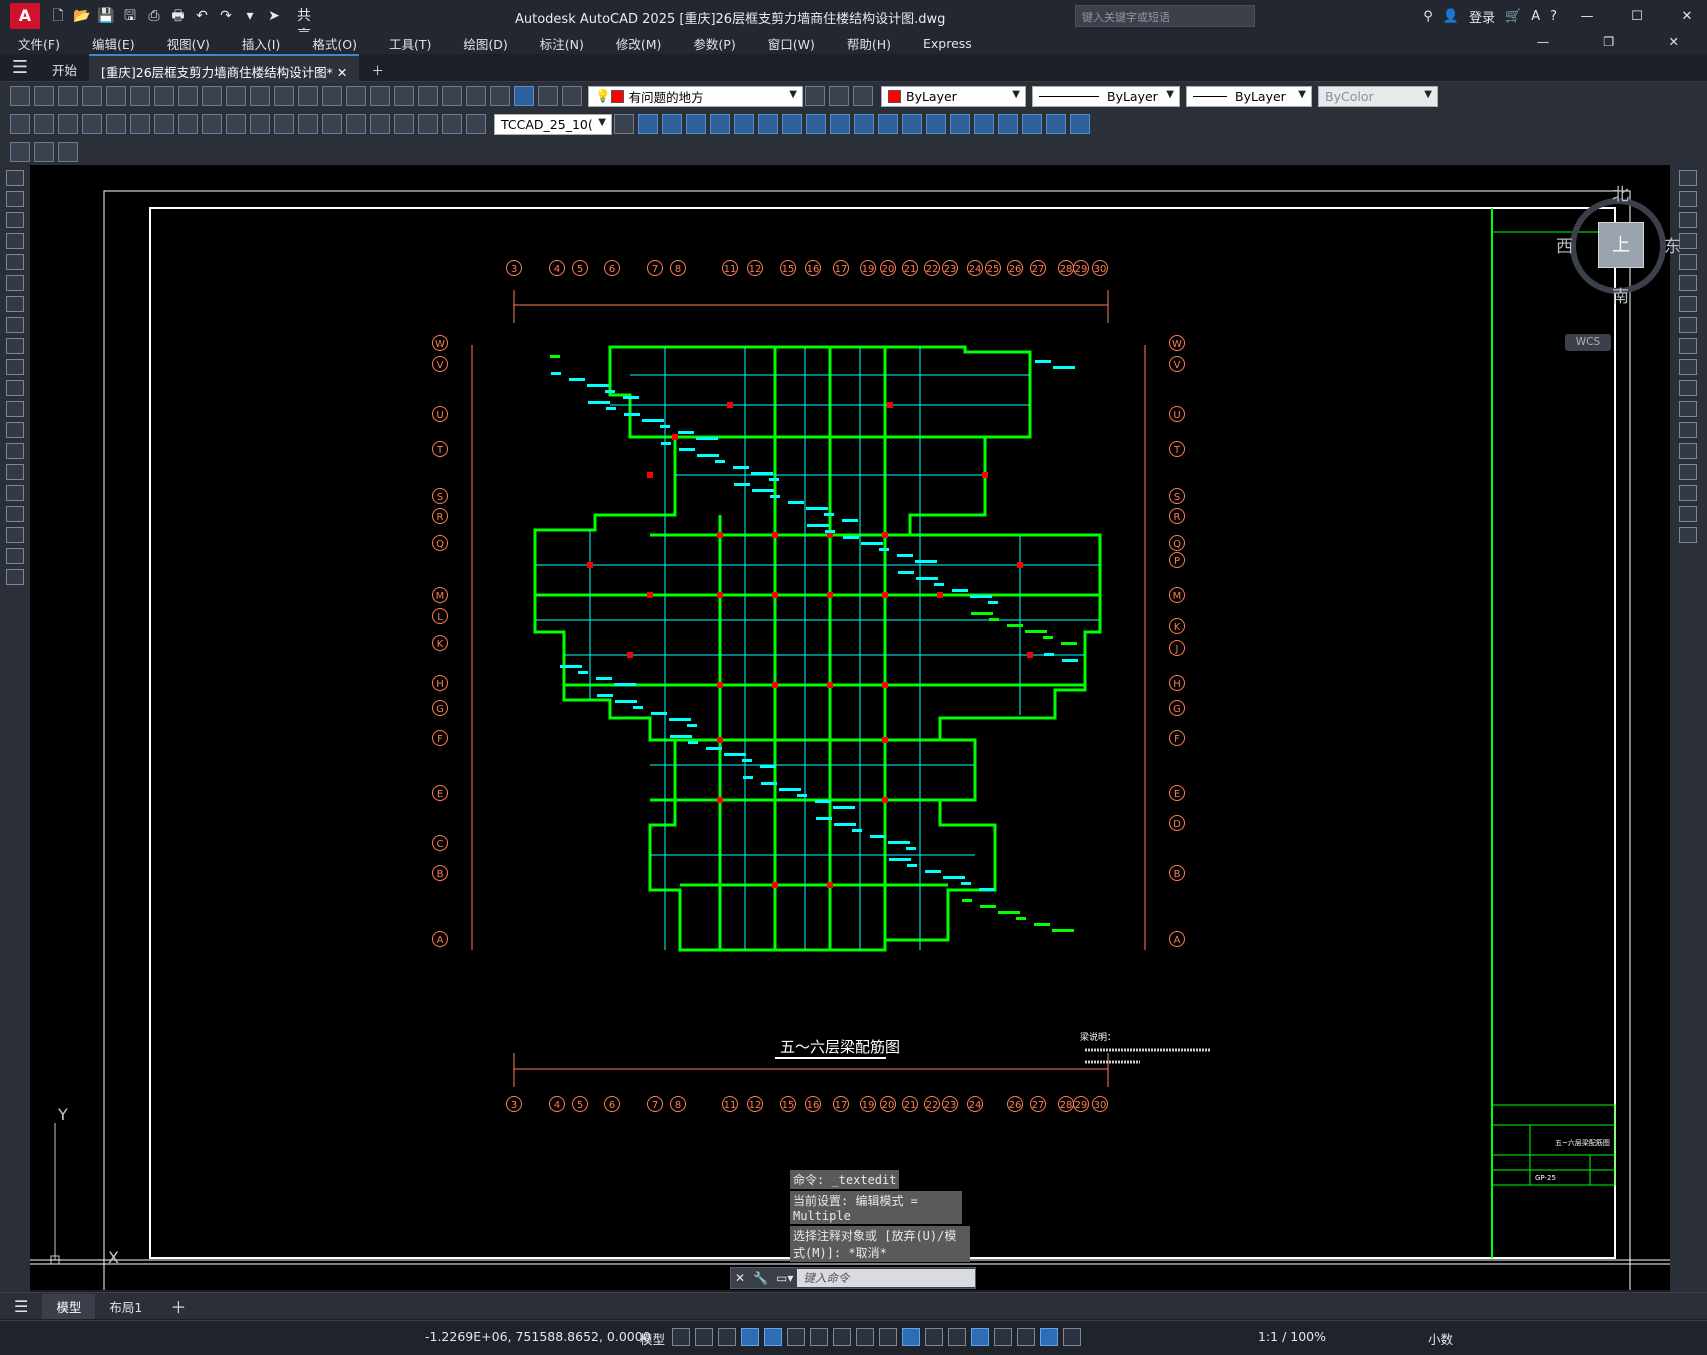  Describe the element at coordinates (886, 1278) in the screenshot. I see `command-input: 键入命令` at that location.